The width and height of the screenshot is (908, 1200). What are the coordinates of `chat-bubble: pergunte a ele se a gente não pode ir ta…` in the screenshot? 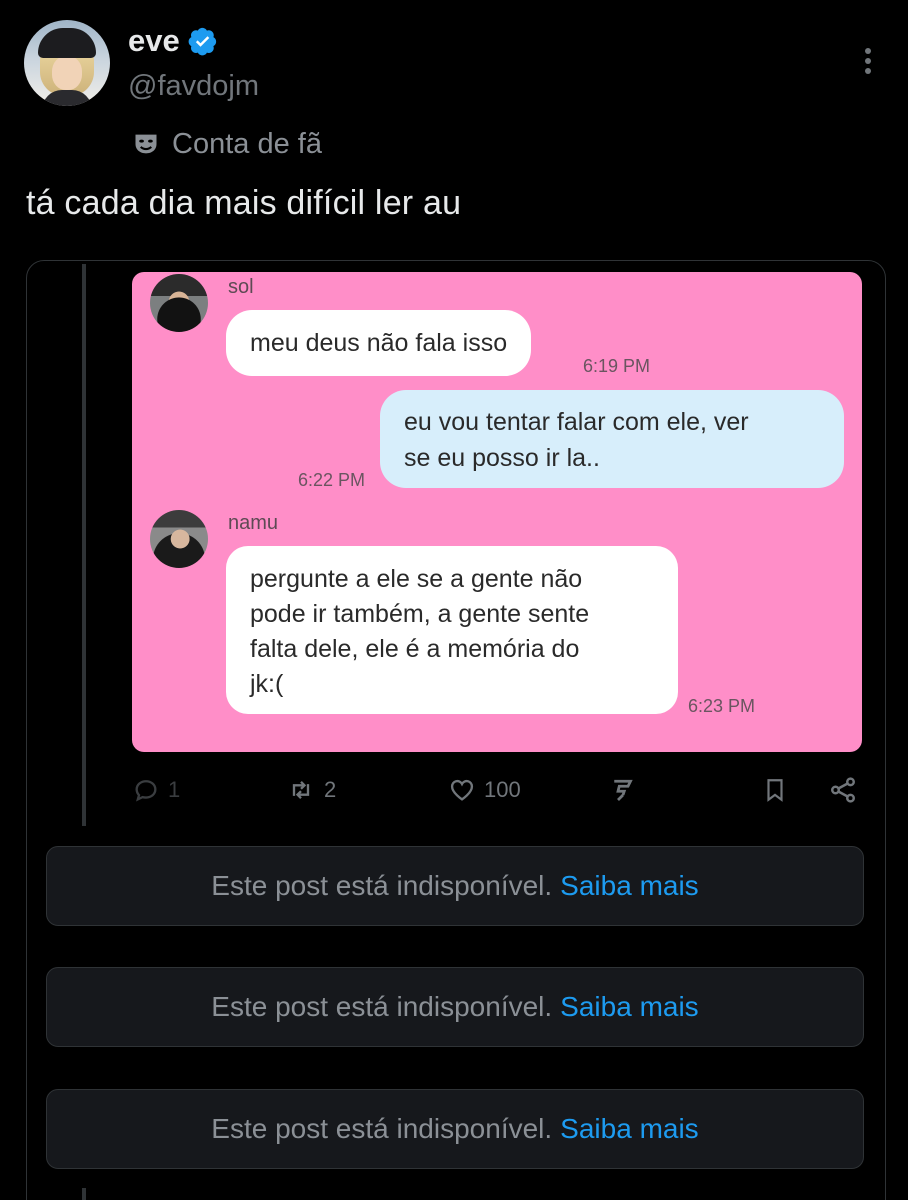 It's located at (452, 630).